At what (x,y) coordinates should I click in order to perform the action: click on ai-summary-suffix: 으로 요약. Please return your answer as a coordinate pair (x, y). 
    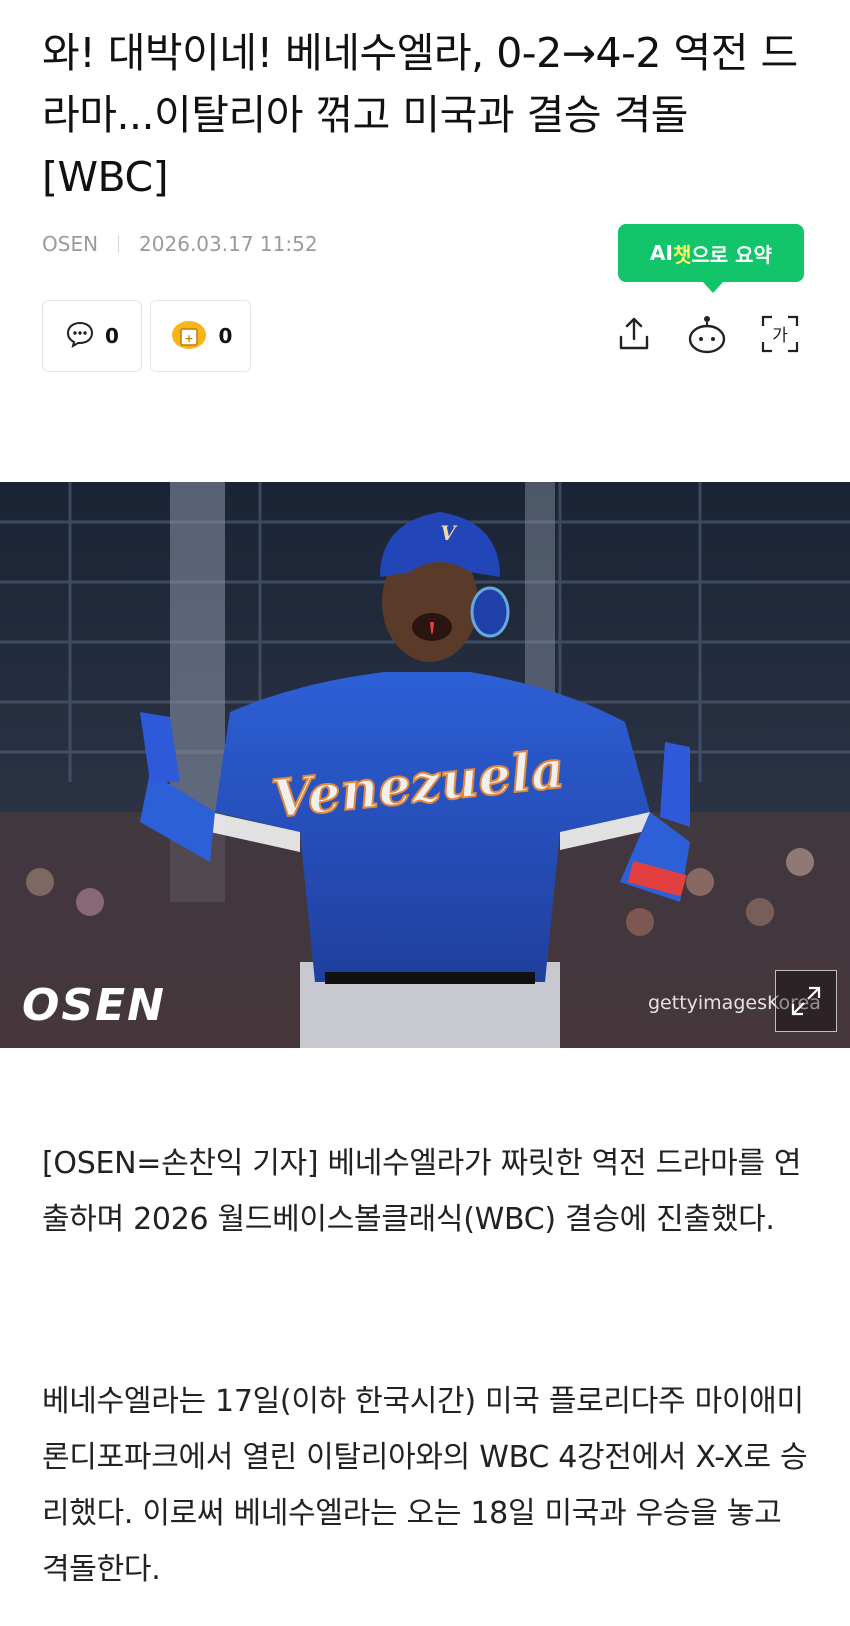
    Looking at the image, I should click on (731, 254).